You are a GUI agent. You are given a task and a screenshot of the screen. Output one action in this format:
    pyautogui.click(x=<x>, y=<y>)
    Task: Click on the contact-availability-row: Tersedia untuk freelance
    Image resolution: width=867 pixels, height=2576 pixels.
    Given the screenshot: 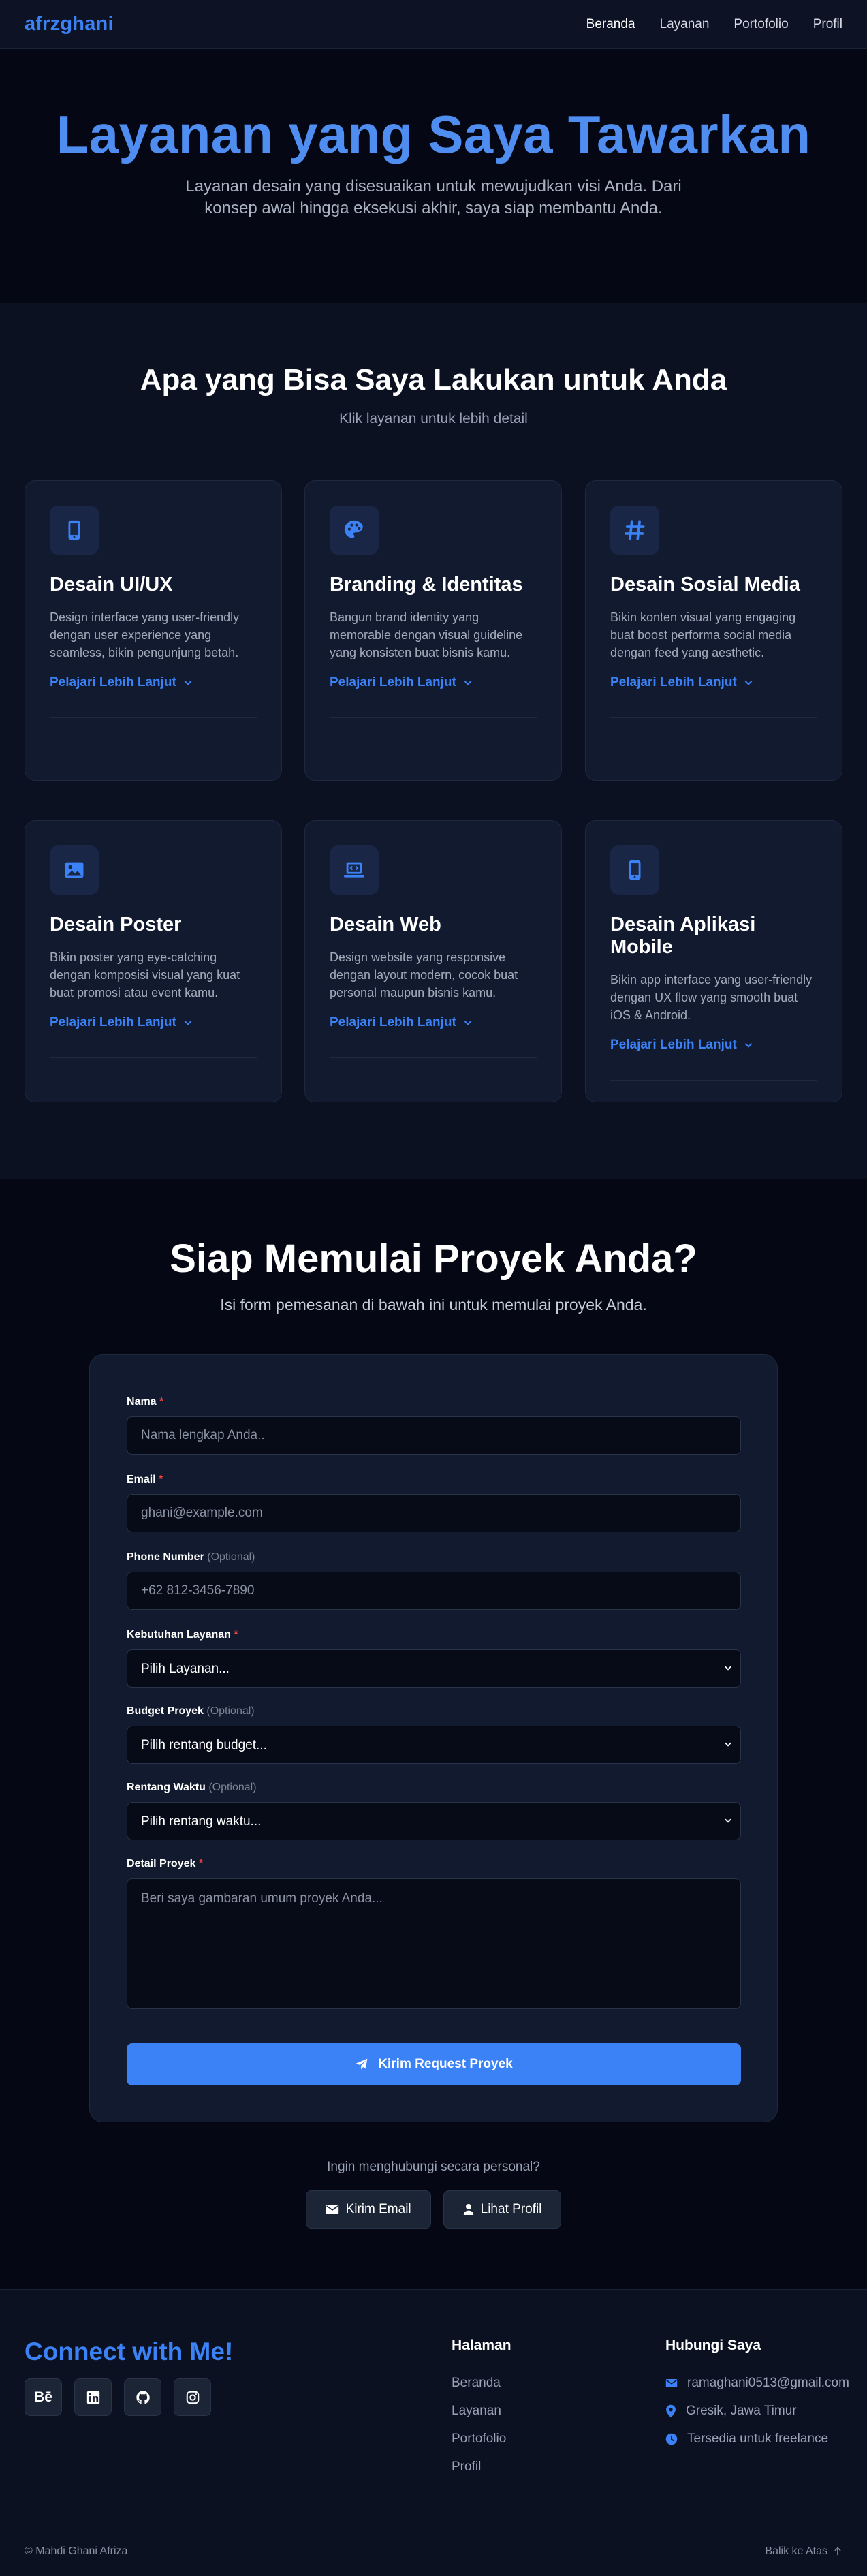 What is the action you would take?
    pyautogui.click(x=757, y=2439)
    